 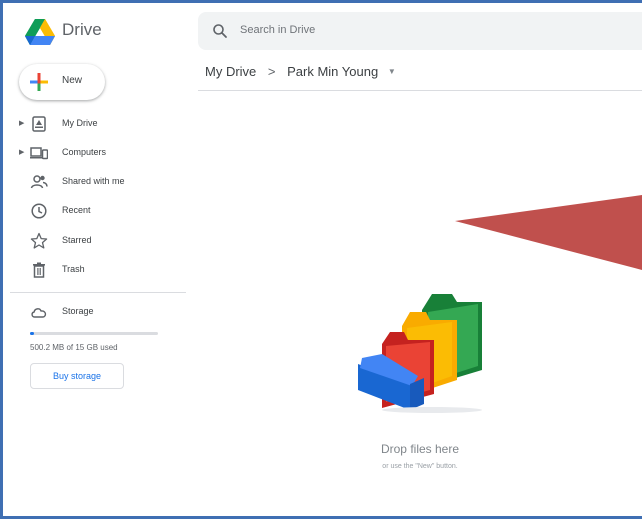 I want to click on new-button: New, so click(x=62, y=82).